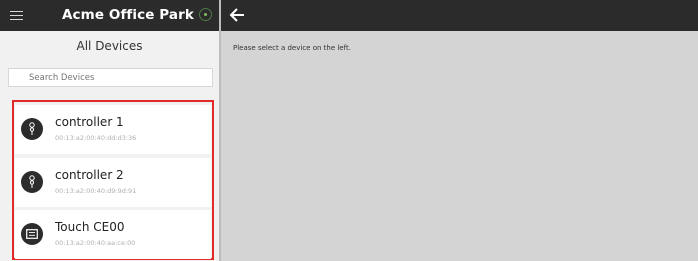 This screenshot has width=698, height=261. What do you see at coordinates (205, 14) in the screenshot?
I see `connected-status-icon` at bounding box center [205, 14].